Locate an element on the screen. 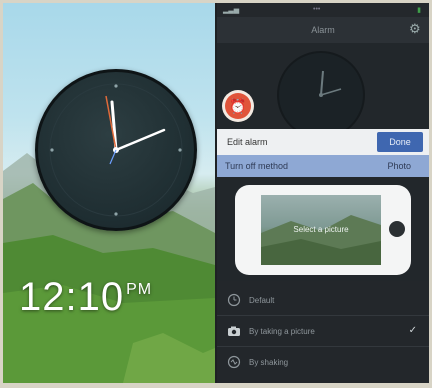 This screenshot has width=432, height=388. minute-hand is located at coordinates (140, 140).